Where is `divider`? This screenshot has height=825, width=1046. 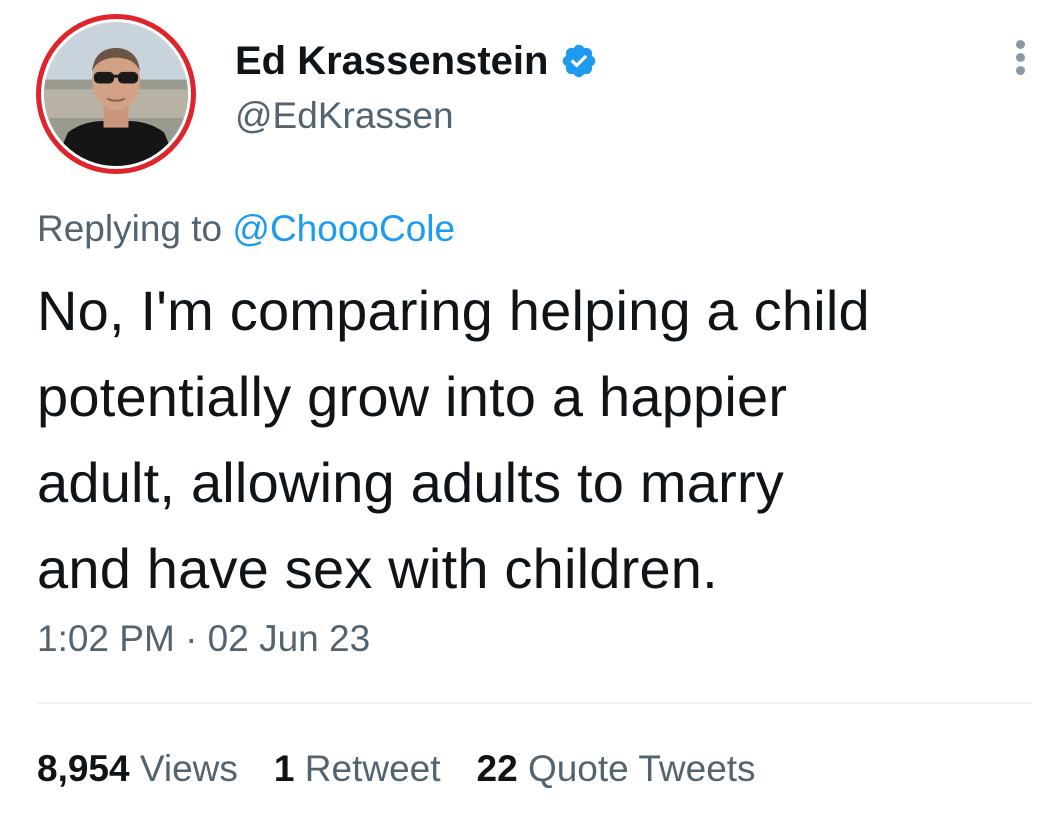 divider is located at coordinates (534, 703).